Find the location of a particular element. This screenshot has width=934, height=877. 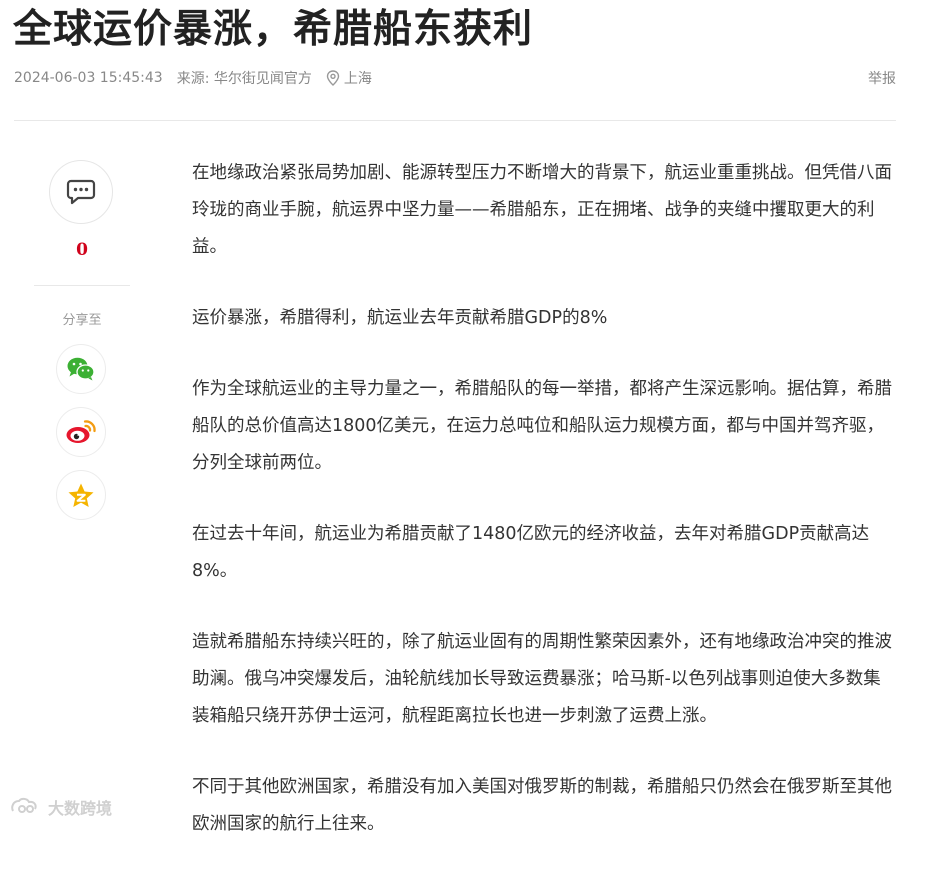

weibo-icon is located at coordinates (81, 431).